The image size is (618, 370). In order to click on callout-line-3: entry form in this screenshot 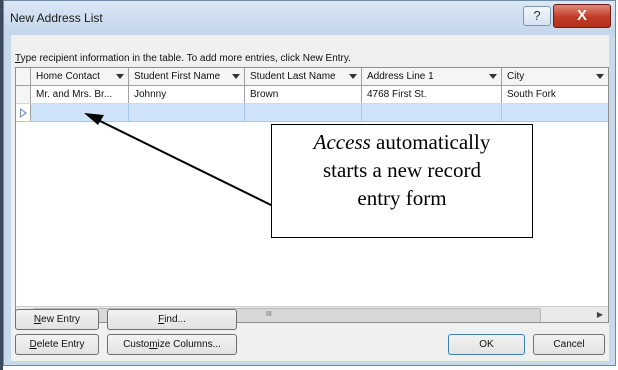, I will do `click(402, 198)`.